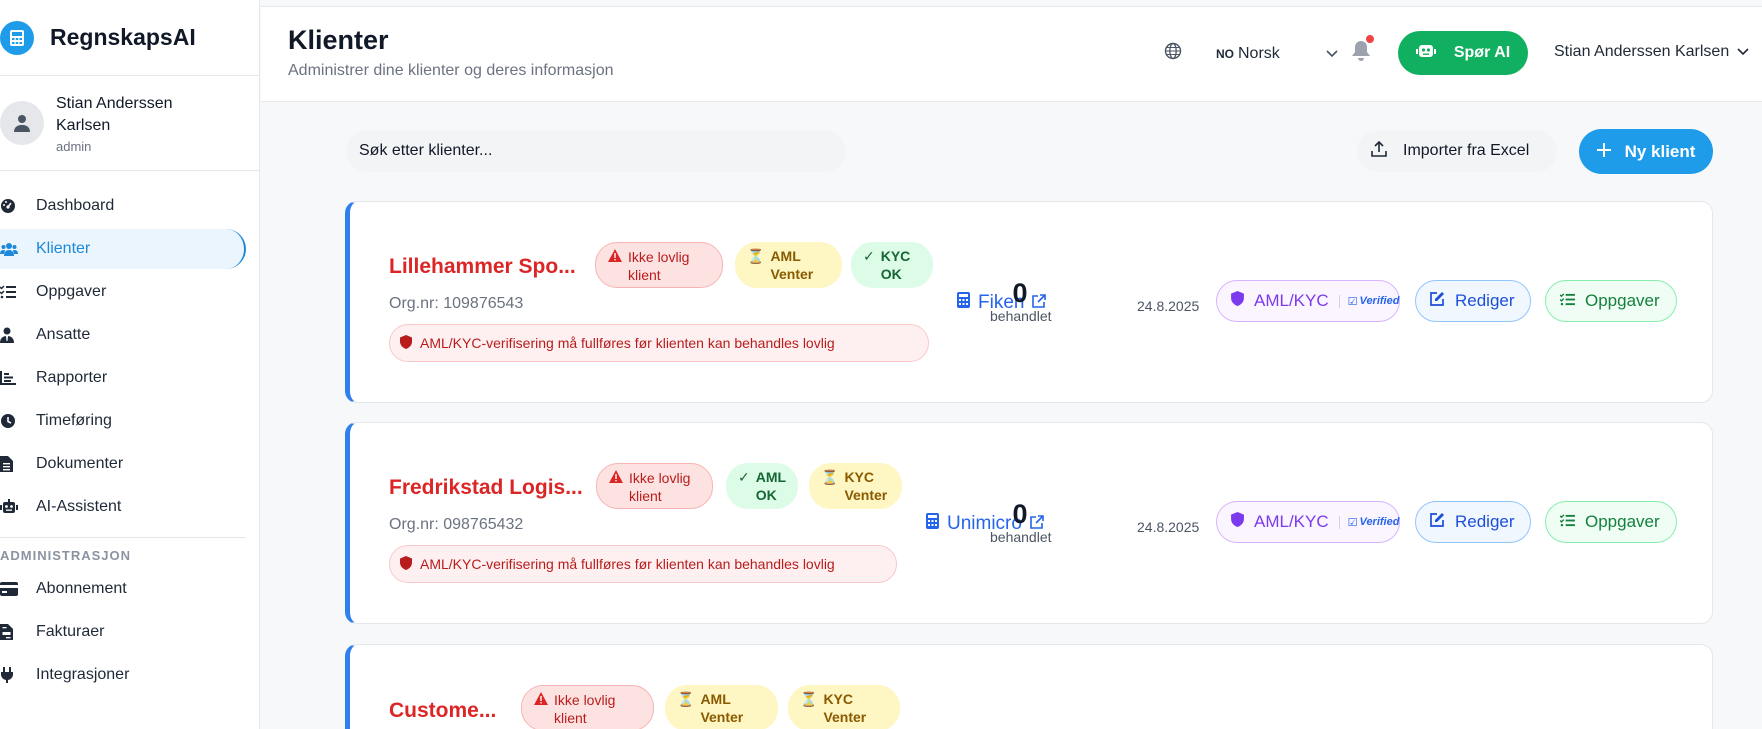 The height and width of the screenshot is (729, 1762). I want to click on aml-status-badge: ✓ AML OK, so click(762, 486).